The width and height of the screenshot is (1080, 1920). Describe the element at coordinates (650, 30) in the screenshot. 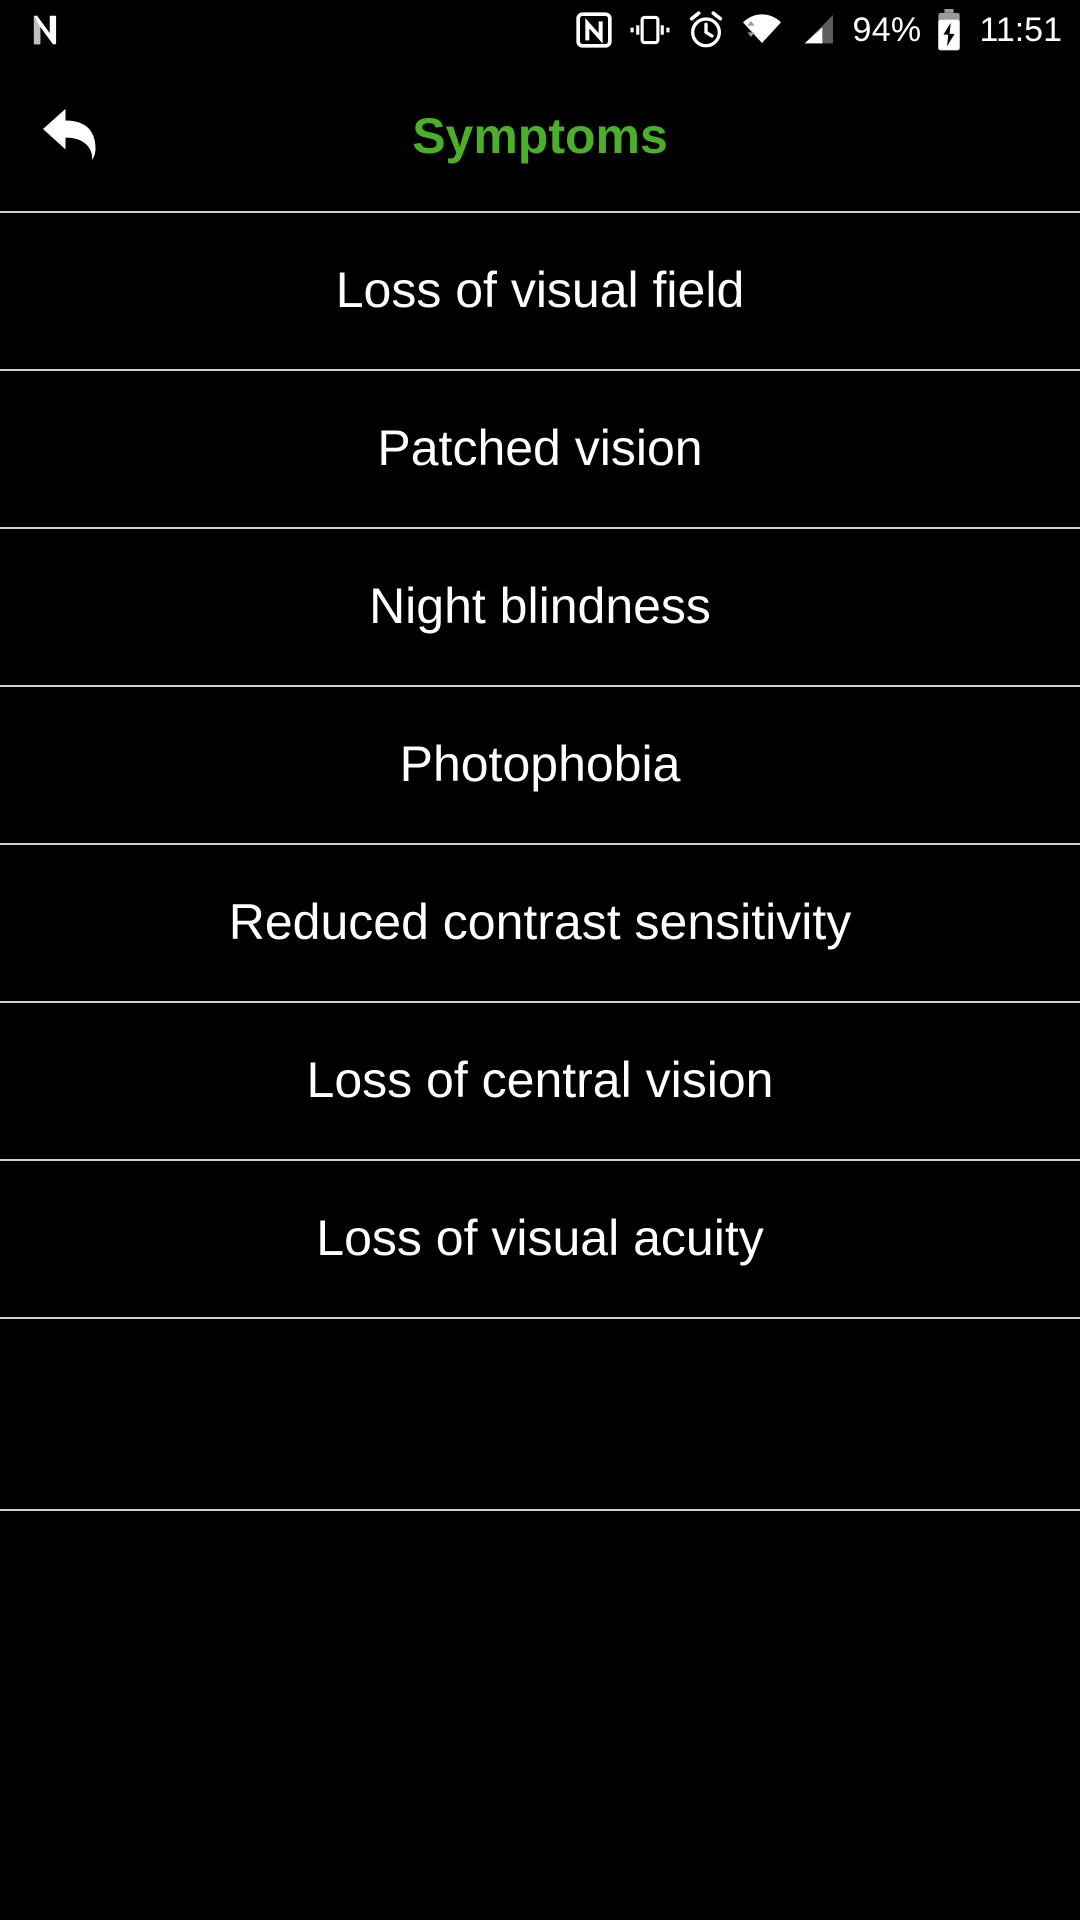

I see `vibrate-icon` at that location.